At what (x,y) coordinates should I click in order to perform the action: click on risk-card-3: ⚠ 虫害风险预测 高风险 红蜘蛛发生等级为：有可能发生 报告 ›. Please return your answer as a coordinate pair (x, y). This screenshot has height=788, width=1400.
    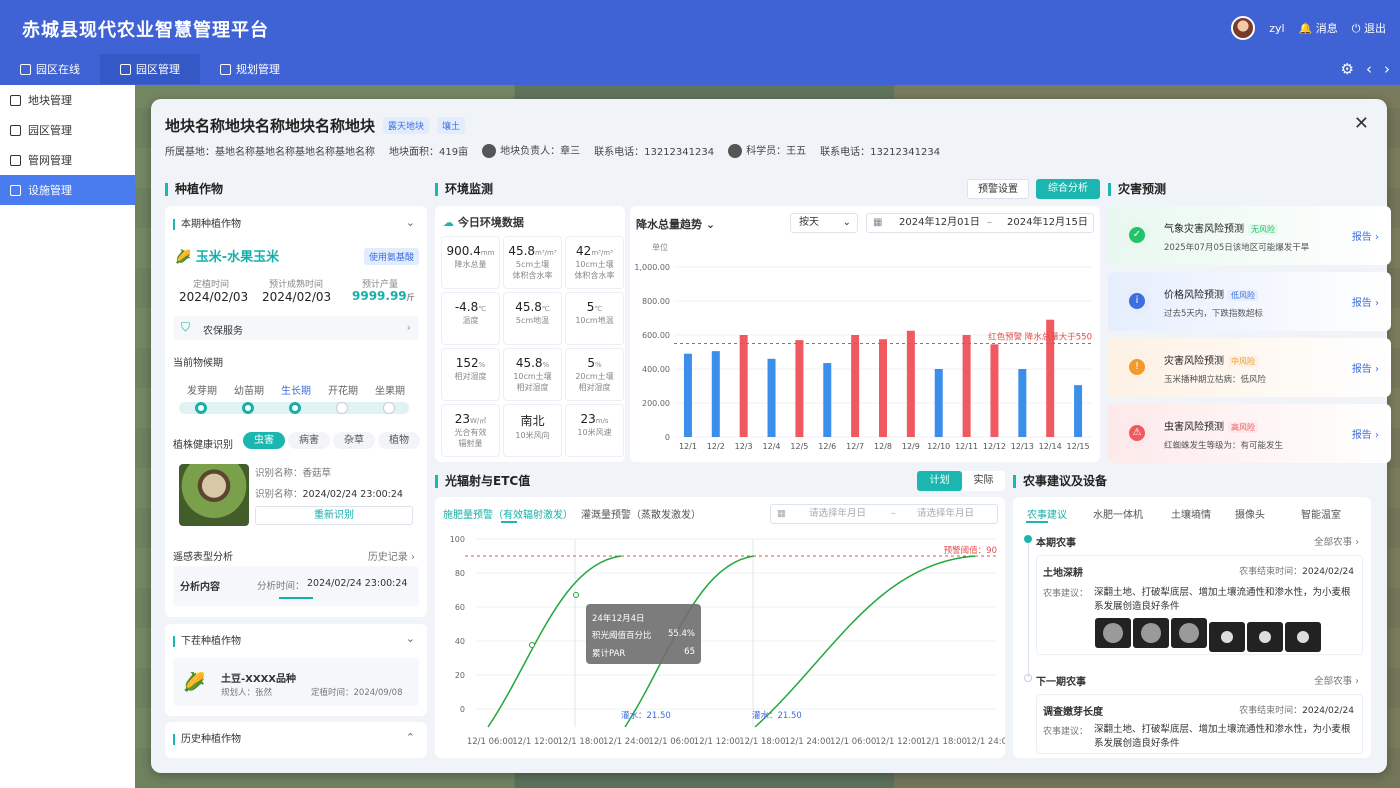
    Looking at the image, I should click on (1249, 433).